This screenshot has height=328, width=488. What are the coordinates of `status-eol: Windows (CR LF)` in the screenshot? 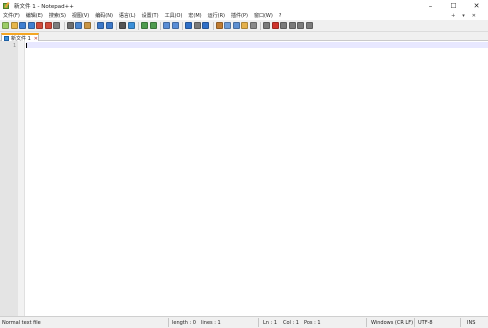 It's located at (392, 322).